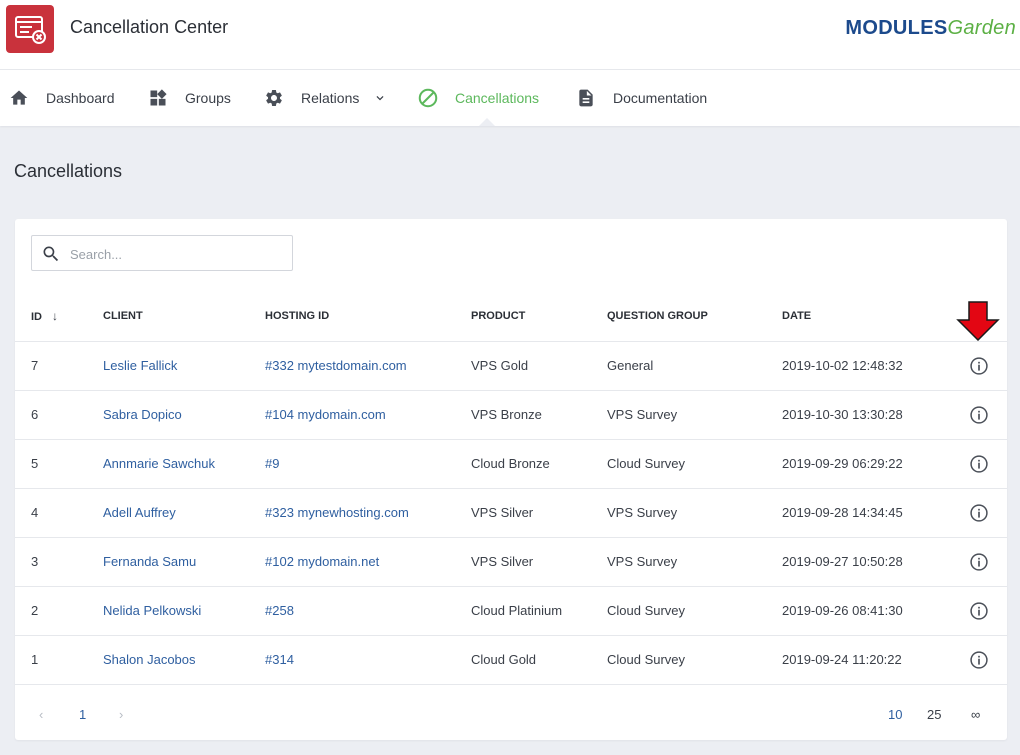 This screenshot has height=755, width=1020. I want to click on cell-hosting: #9, so click(368, 464).